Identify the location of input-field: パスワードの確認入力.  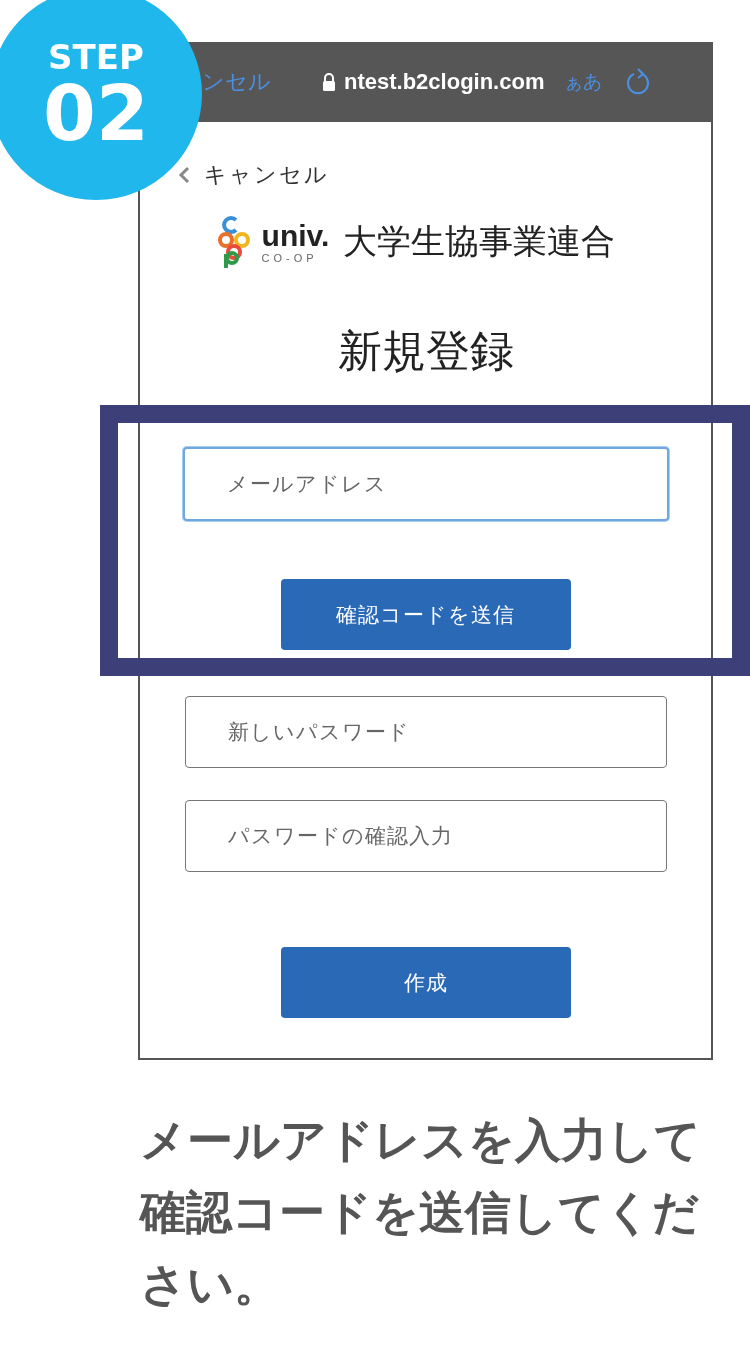
(425, 836).